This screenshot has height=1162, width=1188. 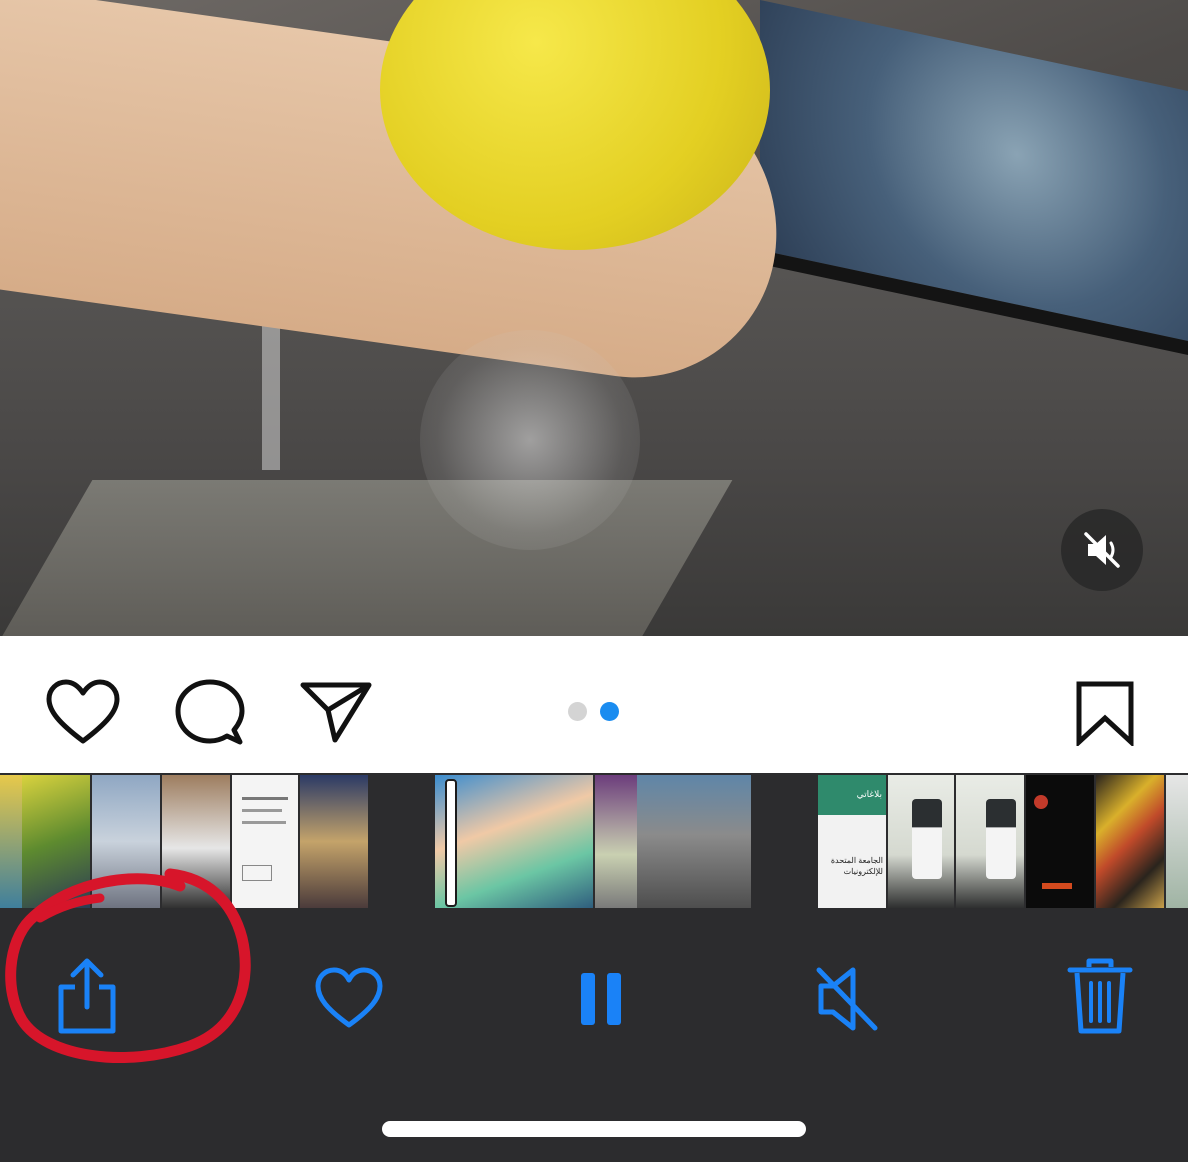 What do you see at coordinates (694, 841) in the screenshot?
I see `thumbnail-current` at bounding box center [694, 841].